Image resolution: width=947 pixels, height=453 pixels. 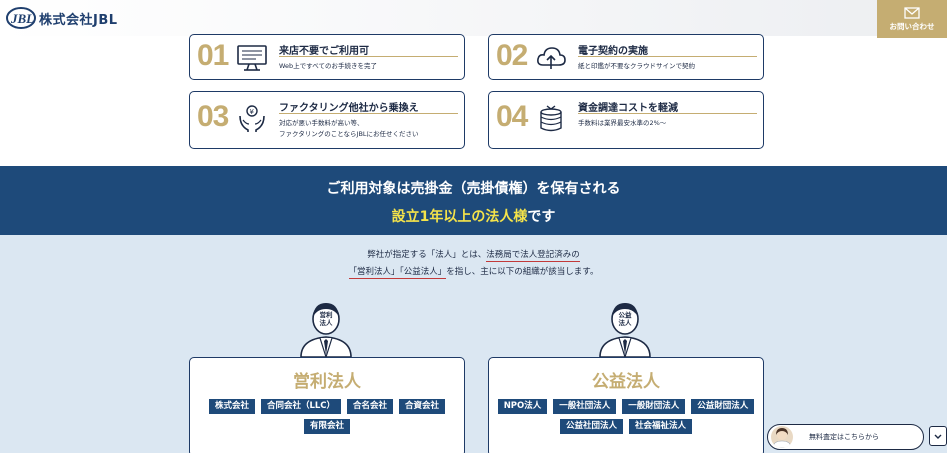 I want to click on chevron-down-icon, so click(x=938, y=436).